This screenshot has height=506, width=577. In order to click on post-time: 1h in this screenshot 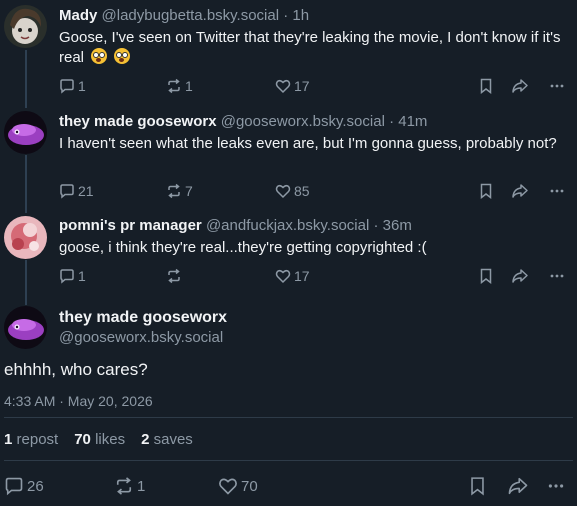, I will do `click(300, 15)`.